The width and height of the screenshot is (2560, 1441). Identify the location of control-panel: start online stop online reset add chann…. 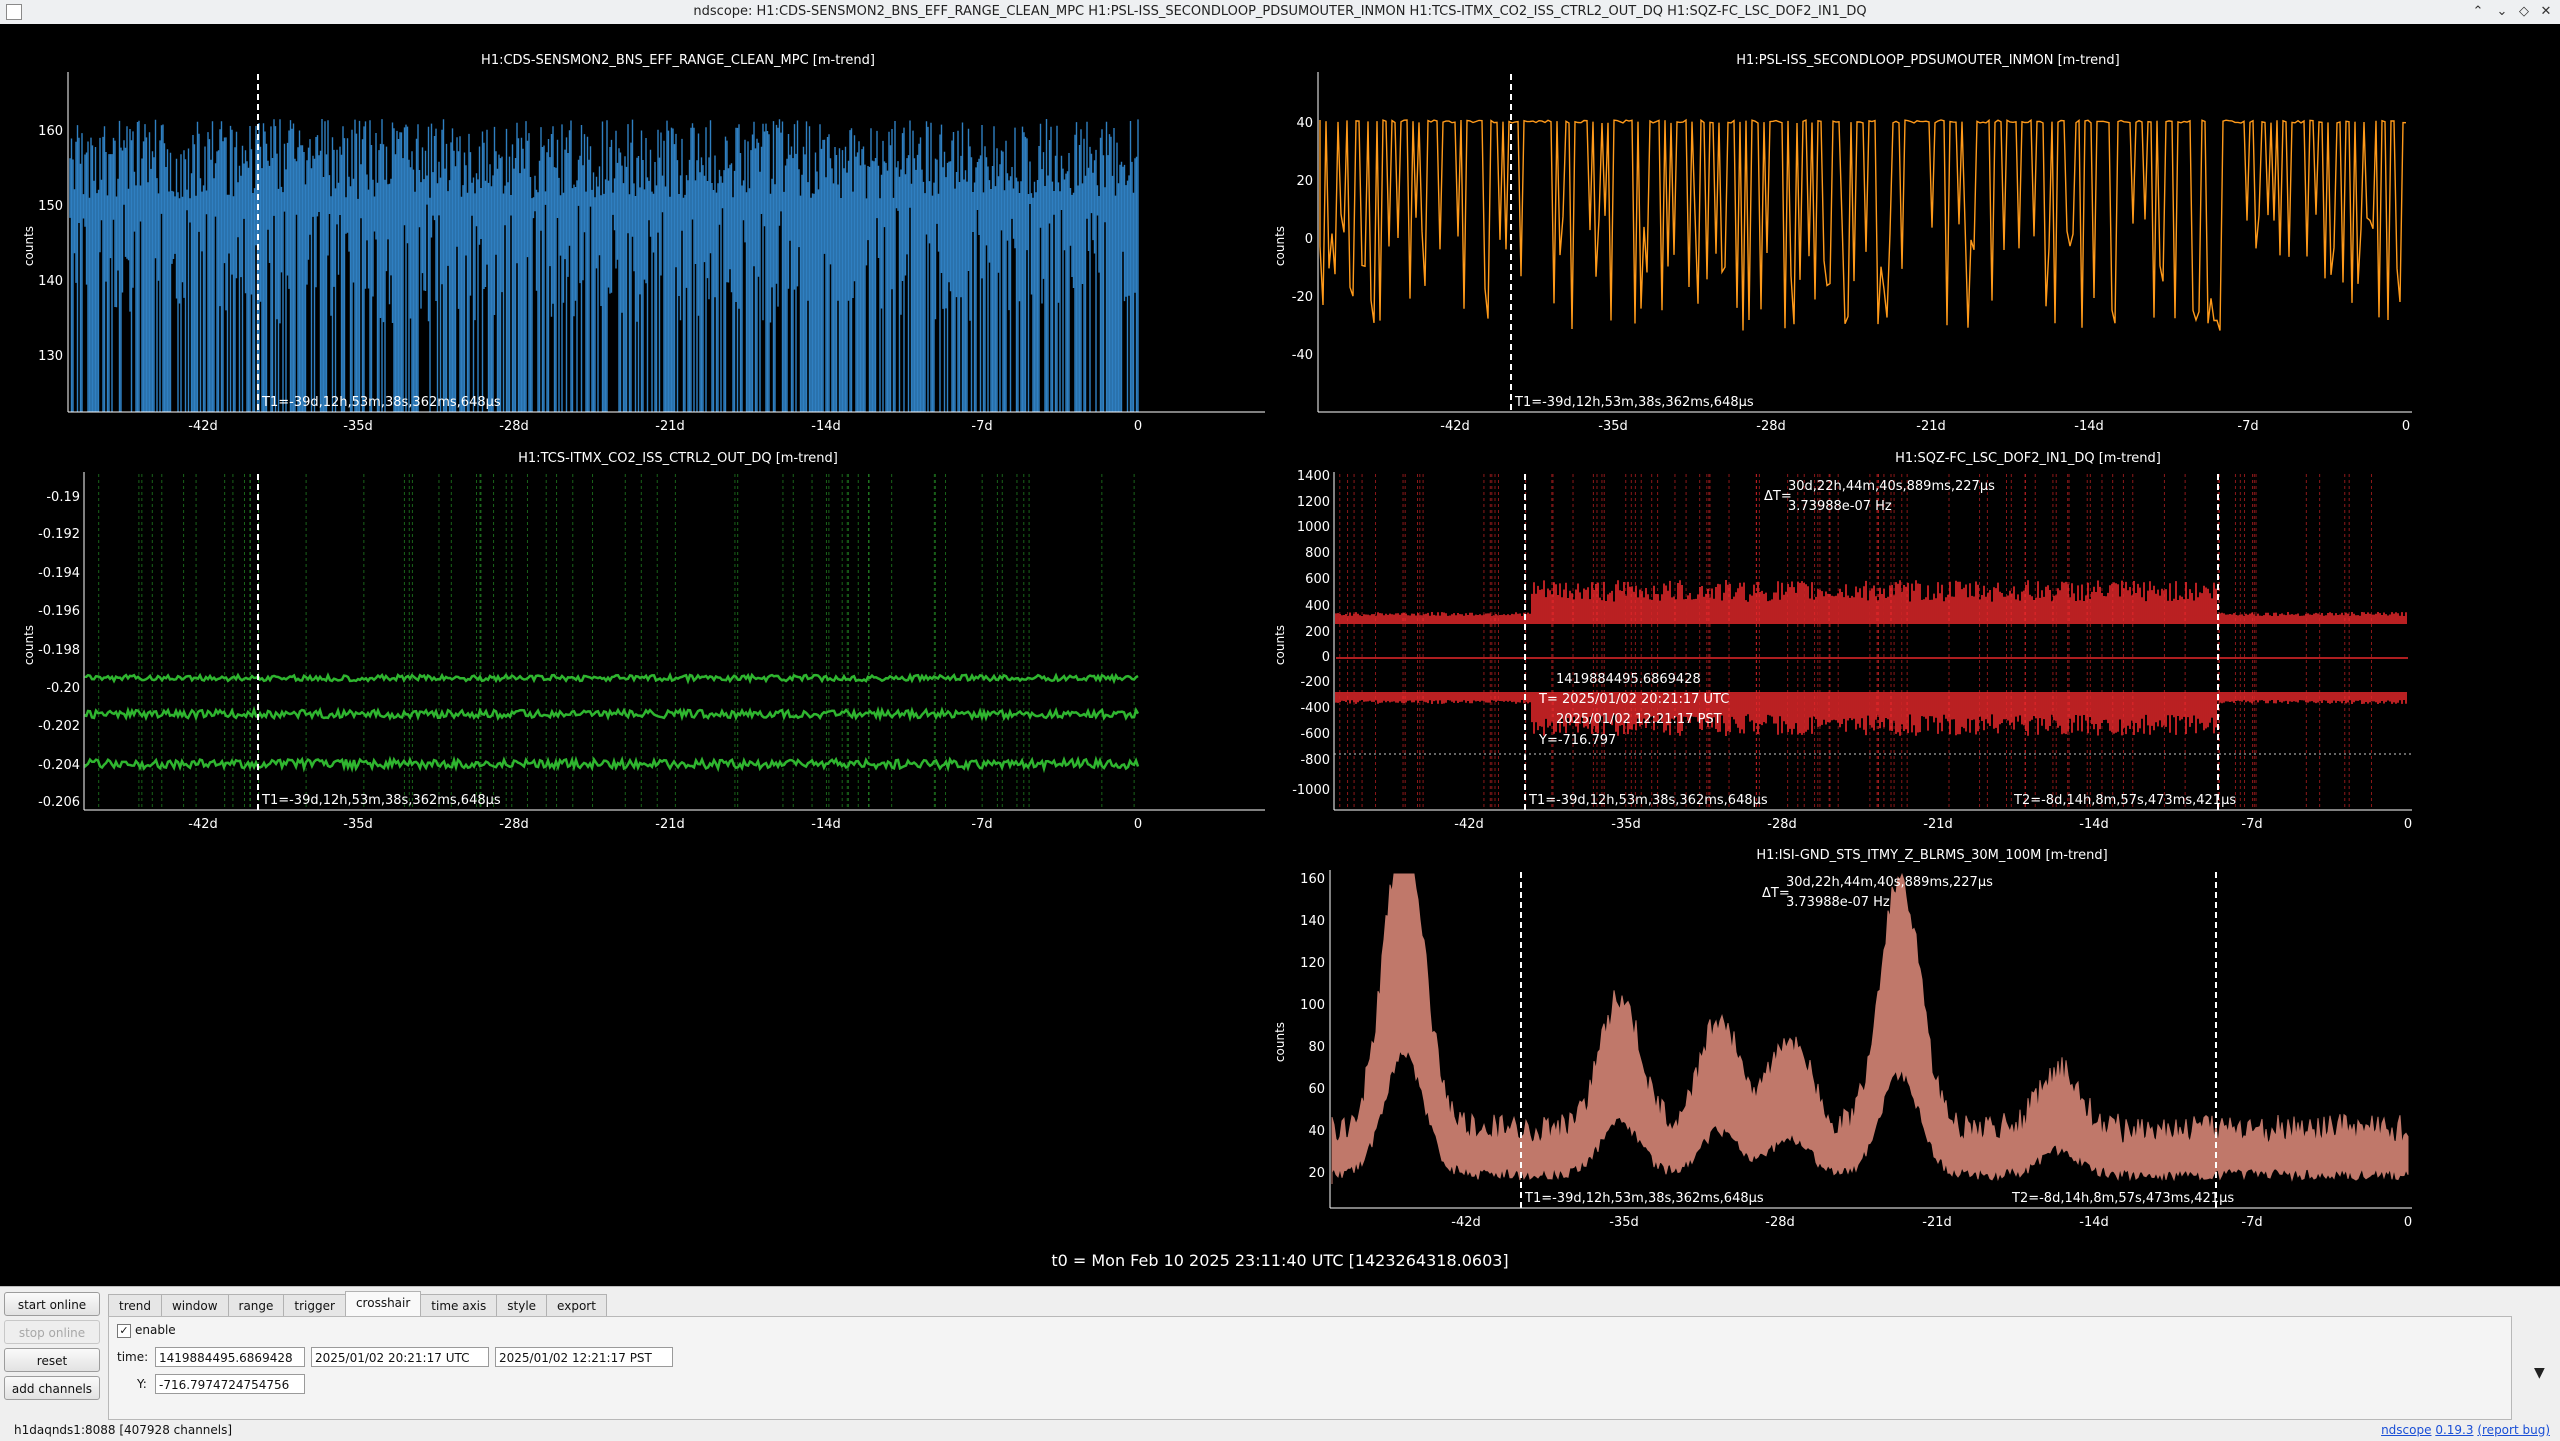
(1280, 1363).